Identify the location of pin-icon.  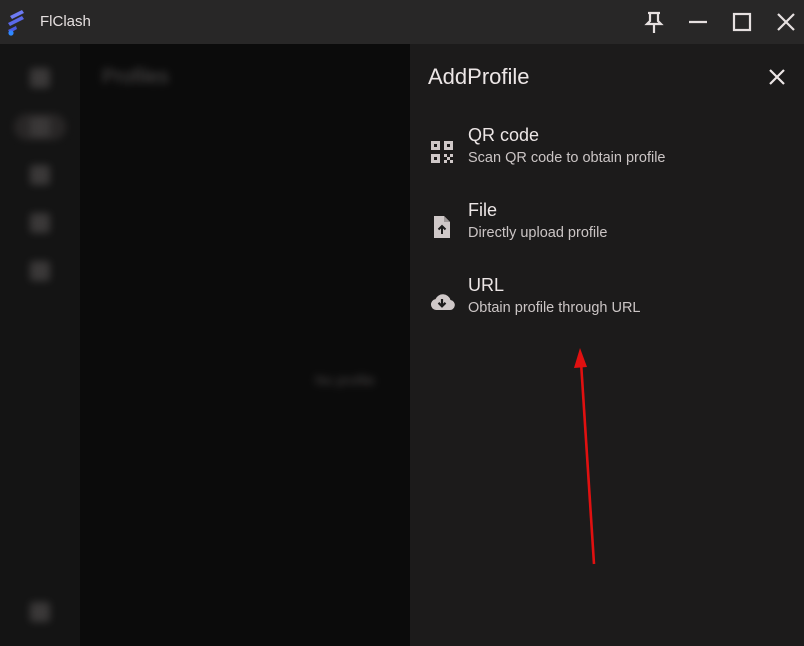
(654, 22).